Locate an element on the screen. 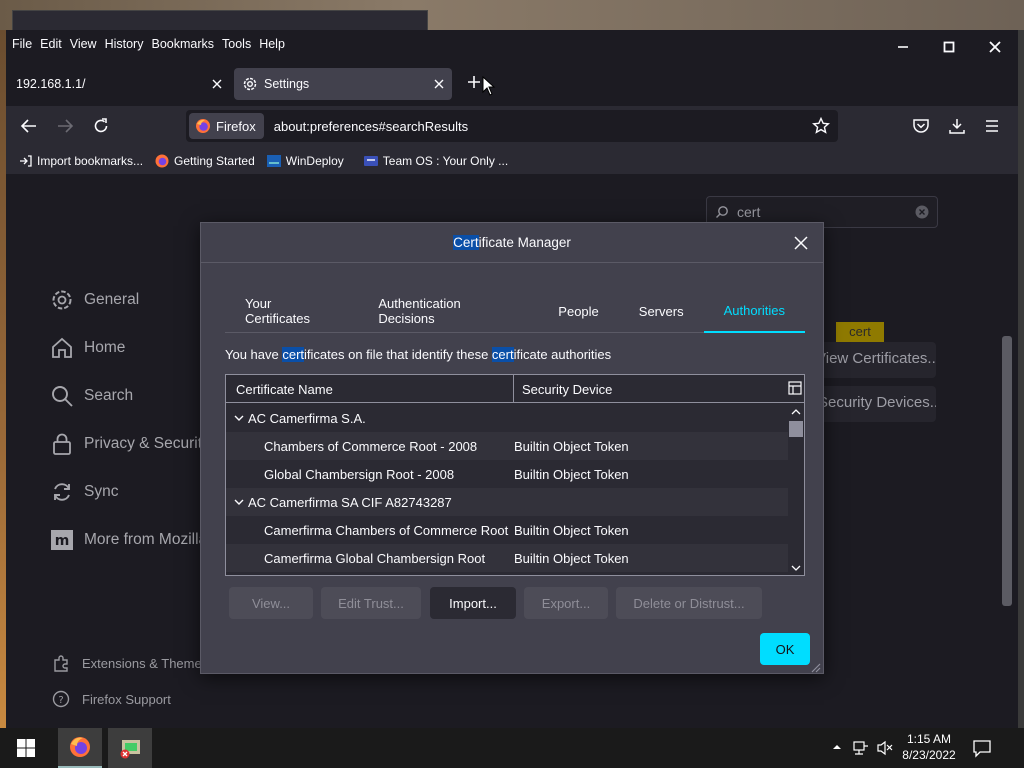  tab-servers: Servers is located at coordinates (661, 311).